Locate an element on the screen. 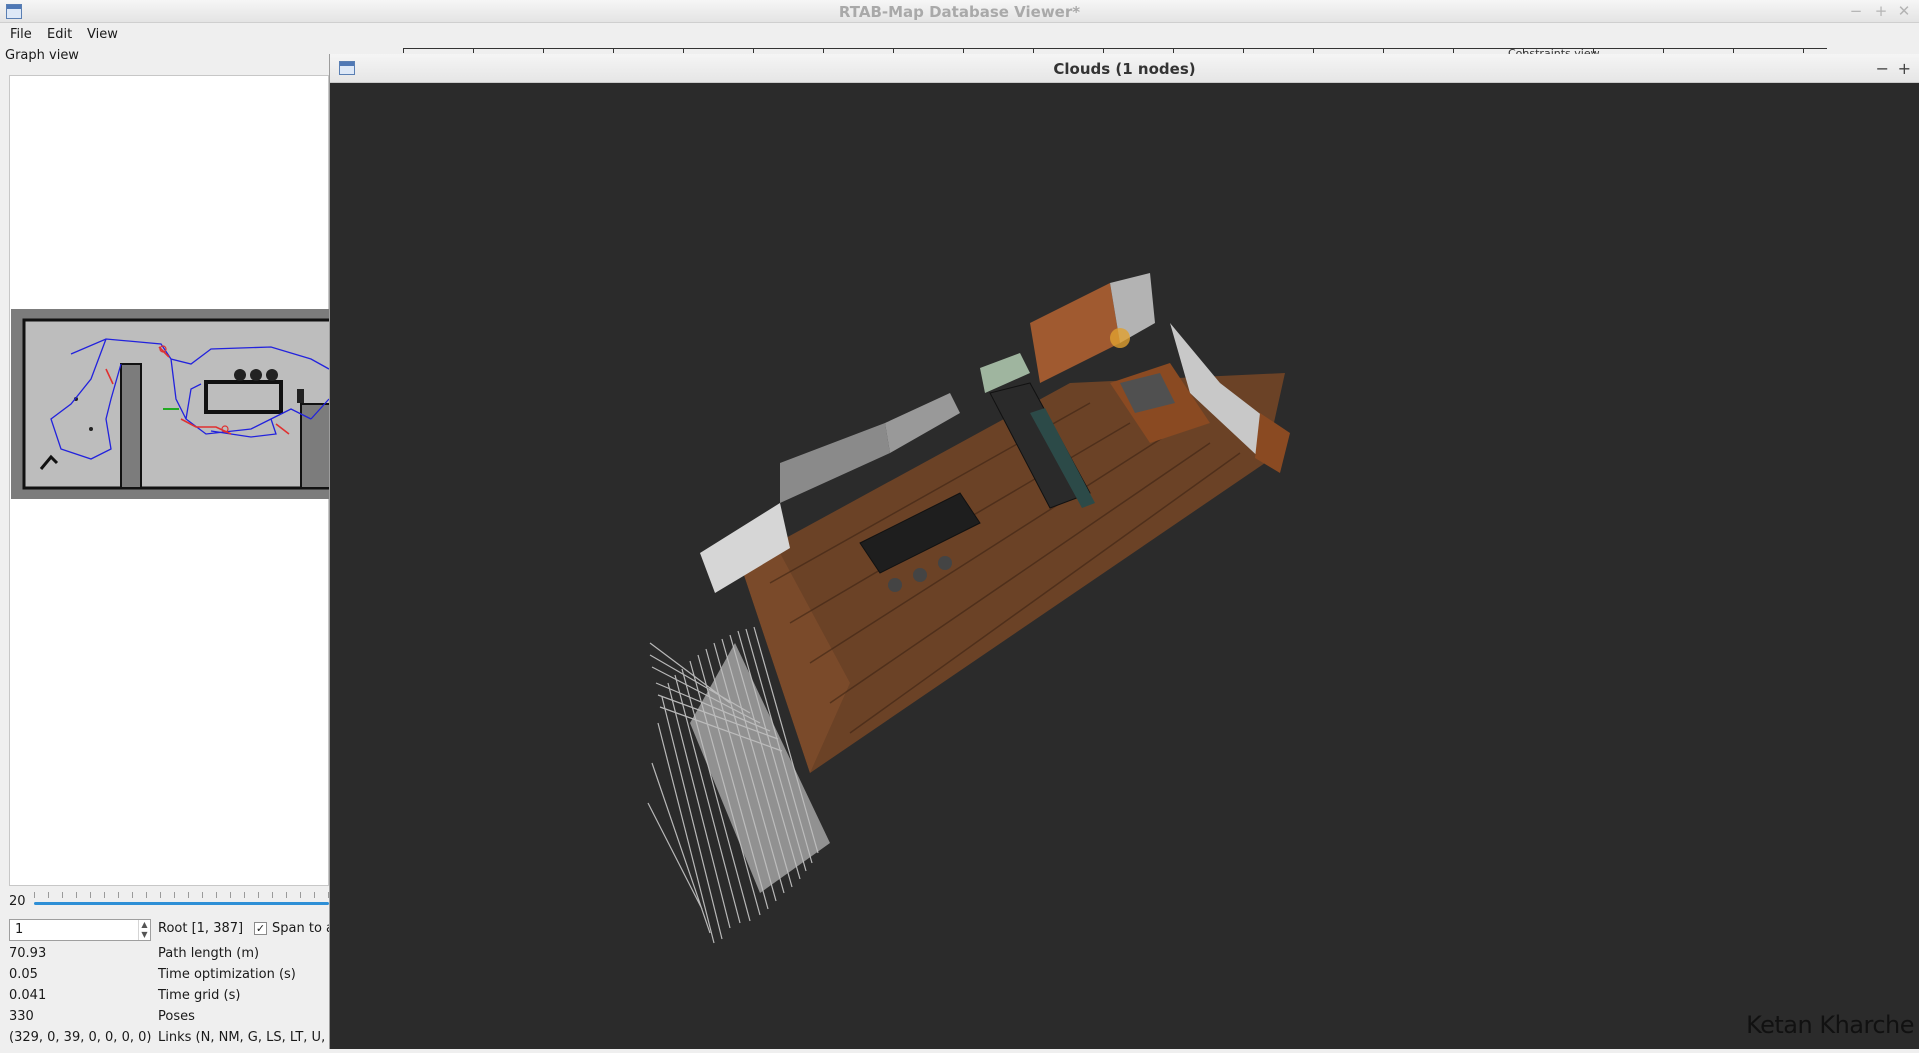 This screenshot has height=1053, width=1919. slider-ticks is located at coordinates (181, 895).